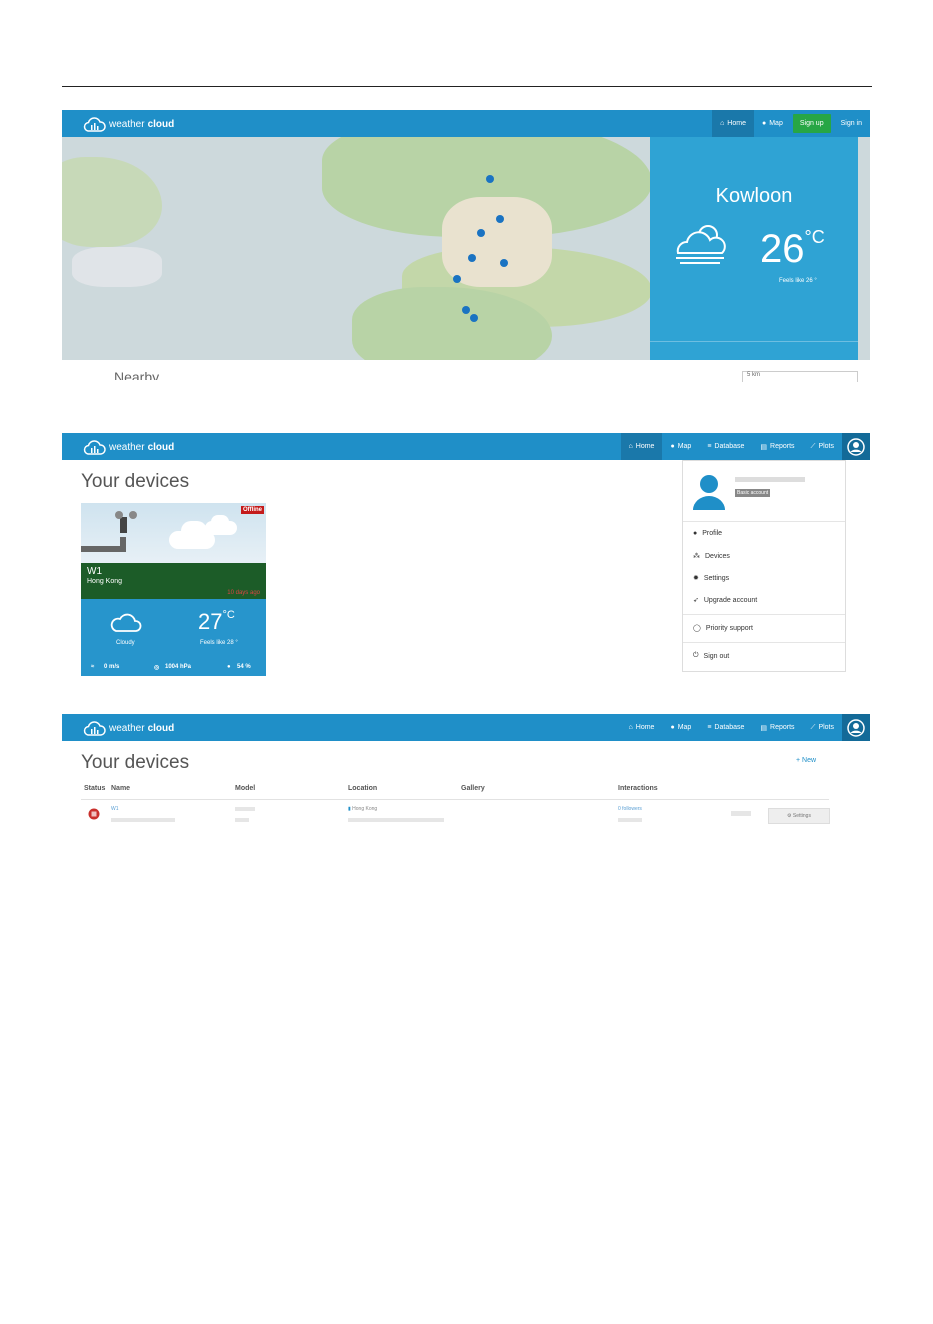 The width and height of the screenshot is (933, 1324). What do you see at coordinates (709, 727) in the screenshot?
I see `database-icon: ≡` at bounding box center [709, 727].